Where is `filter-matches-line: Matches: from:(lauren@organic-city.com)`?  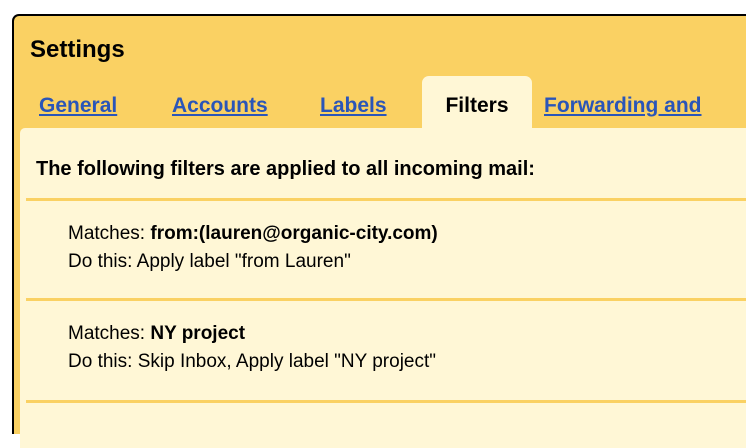
filter-matches-line: Matches: from:(lauren@organic-city.com) is located at coordinates (253, 234).